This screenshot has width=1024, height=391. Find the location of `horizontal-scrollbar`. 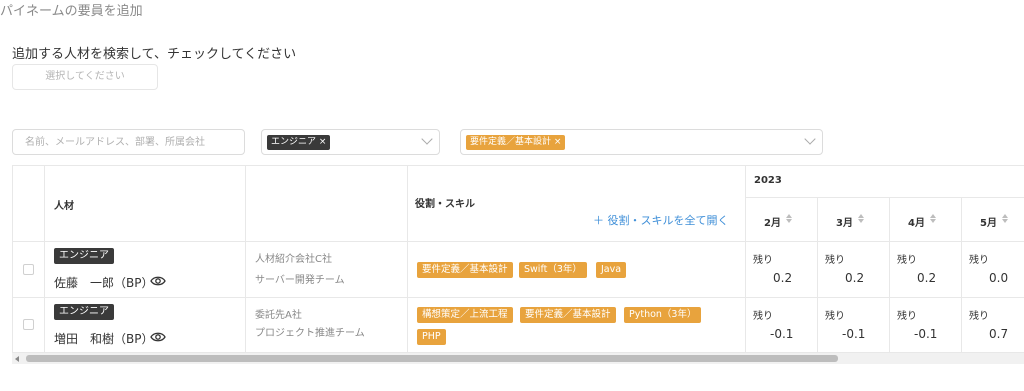

horizontal-scrollbar is located at coordinates (518, 358).